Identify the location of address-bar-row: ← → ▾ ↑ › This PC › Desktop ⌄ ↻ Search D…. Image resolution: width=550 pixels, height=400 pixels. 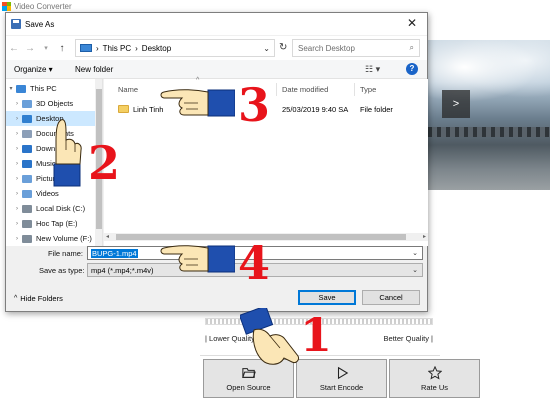
(216, 48).